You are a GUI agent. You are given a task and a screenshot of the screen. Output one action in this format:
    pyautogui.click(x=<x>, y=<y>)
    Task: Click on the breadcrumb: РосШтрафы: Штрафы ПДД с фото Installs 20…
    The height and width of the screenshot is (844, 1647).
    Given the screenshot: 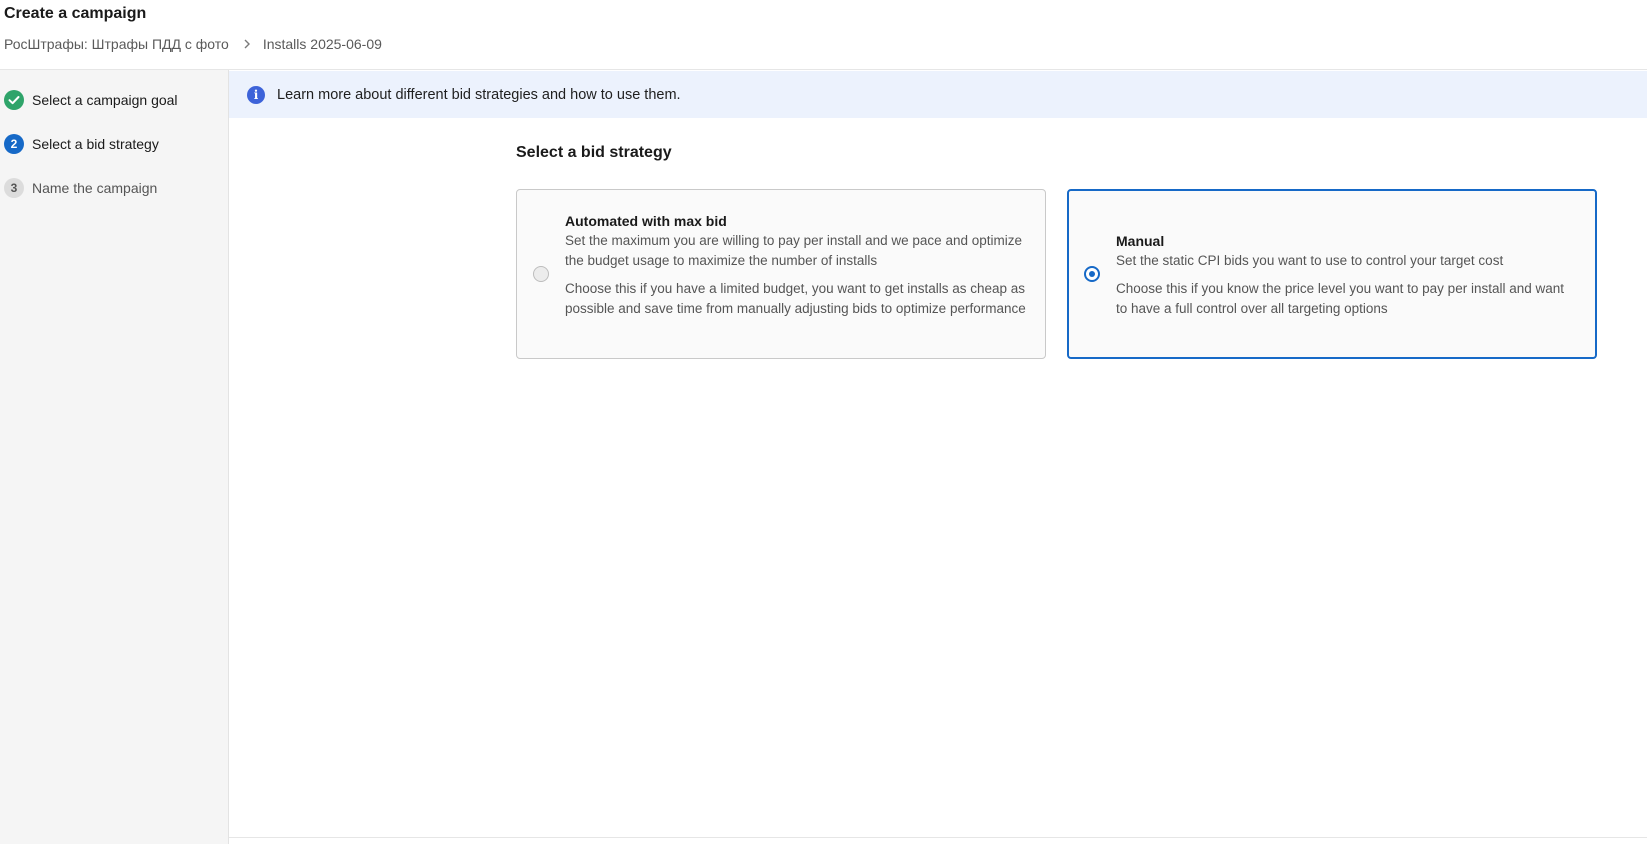 What is the action you would take?
    pyautogui.click(x=193, y=44)
    